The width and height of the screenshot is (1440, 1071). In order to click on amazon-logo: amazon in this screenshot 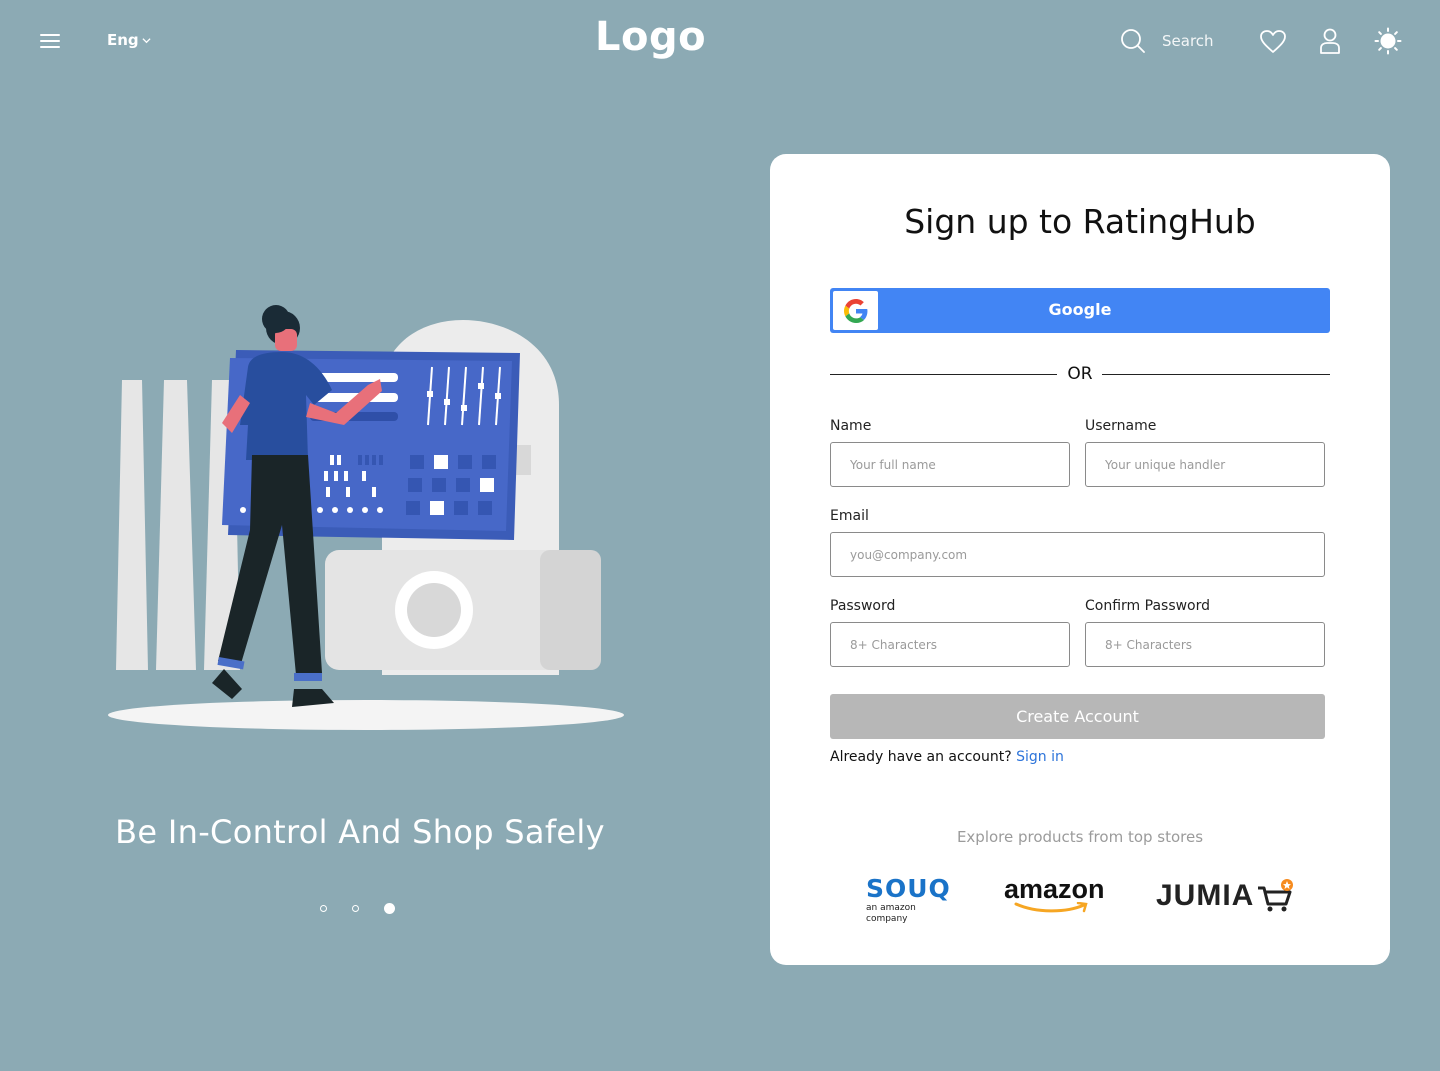, I will do `click(1057, 895)`.